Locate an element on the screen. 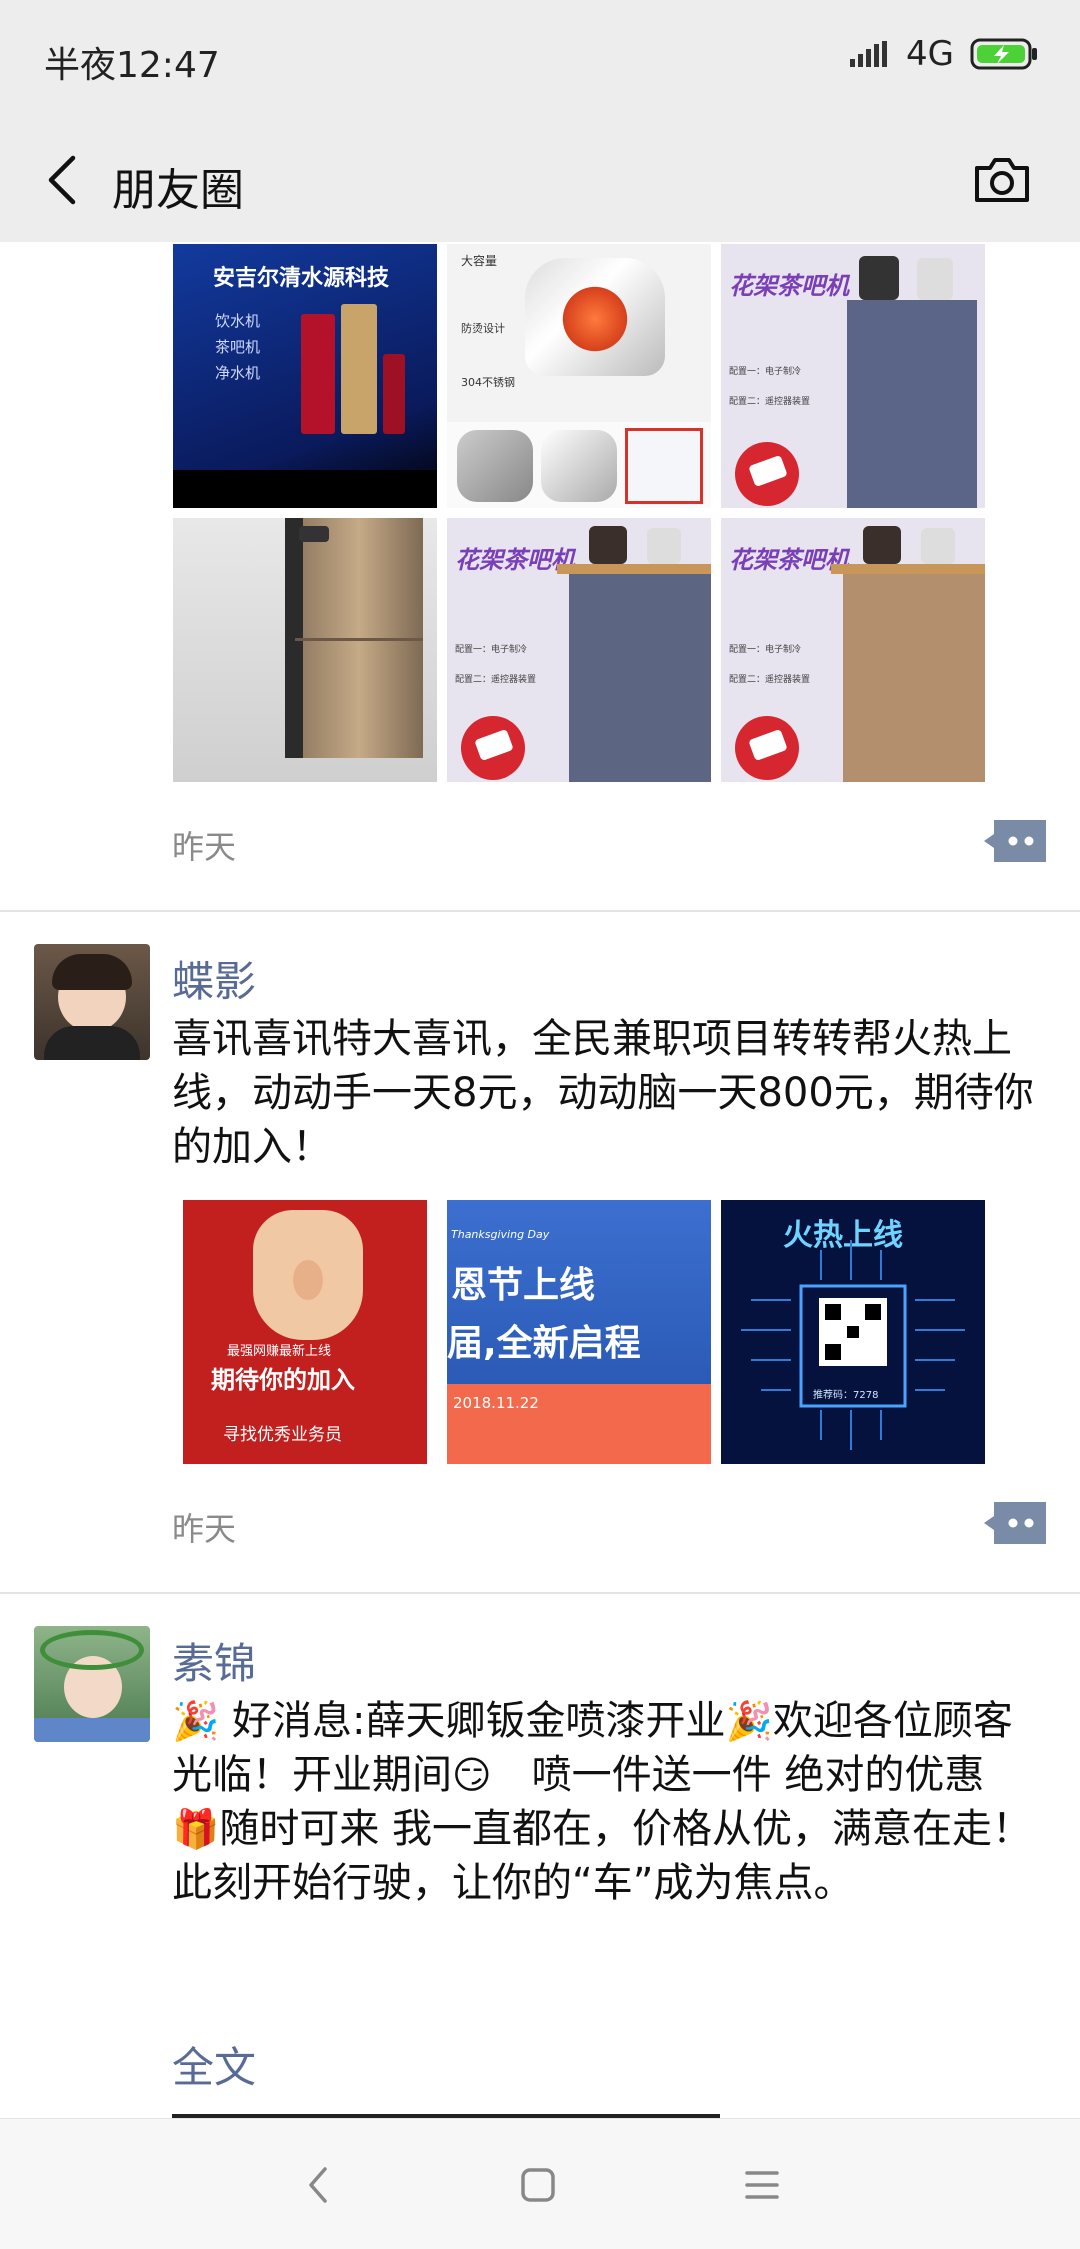 Image resolution: width=1080 pixels, height=2249 pixels. post-image: 火热上线 推荐码：7278 is located at coordinates (853, 1332).